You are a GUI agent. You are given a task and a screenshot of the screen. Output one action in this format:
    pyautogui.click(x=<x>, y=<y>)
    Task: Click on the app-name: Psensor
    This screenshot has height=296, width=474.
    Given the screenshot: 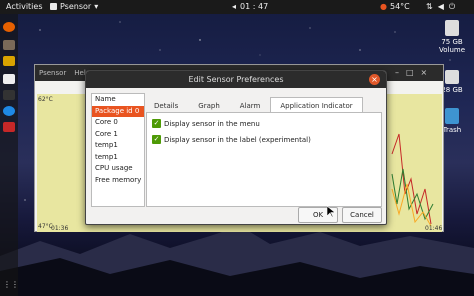 What is the action you would take?
    pyautogui.click(x=76, y=6)
    